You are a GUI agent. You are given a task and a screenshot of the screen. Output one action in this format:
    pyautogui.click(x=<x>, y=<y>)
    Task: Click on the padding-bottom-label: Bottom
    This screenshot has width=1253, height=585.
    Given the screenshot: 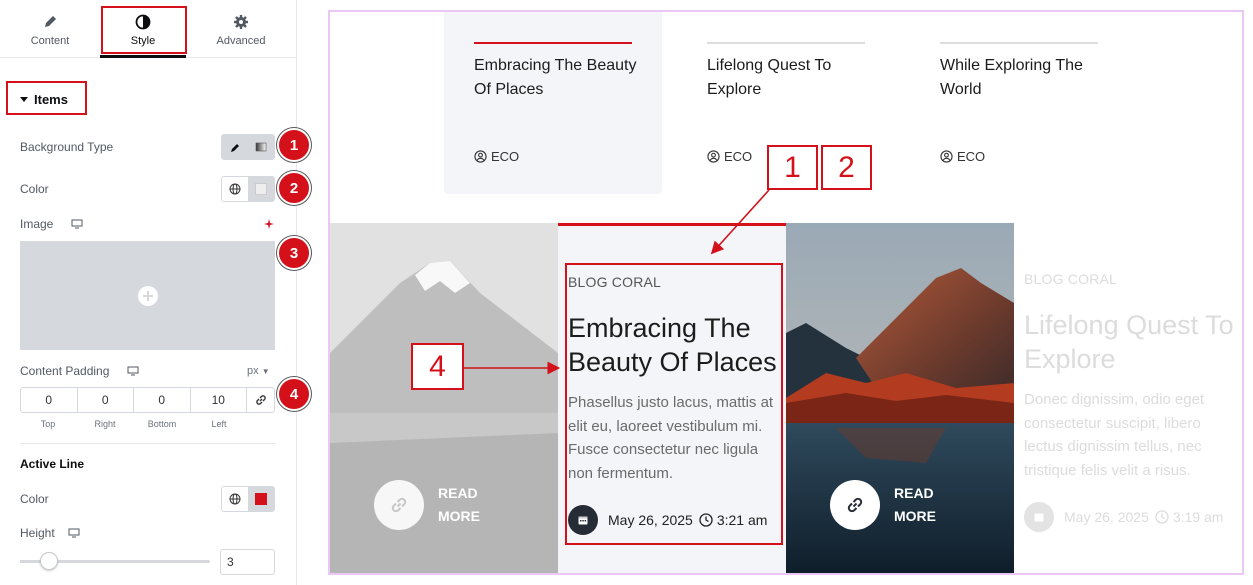 What is the action you would take?
    pyautogui.click(x=162, y=424)
    